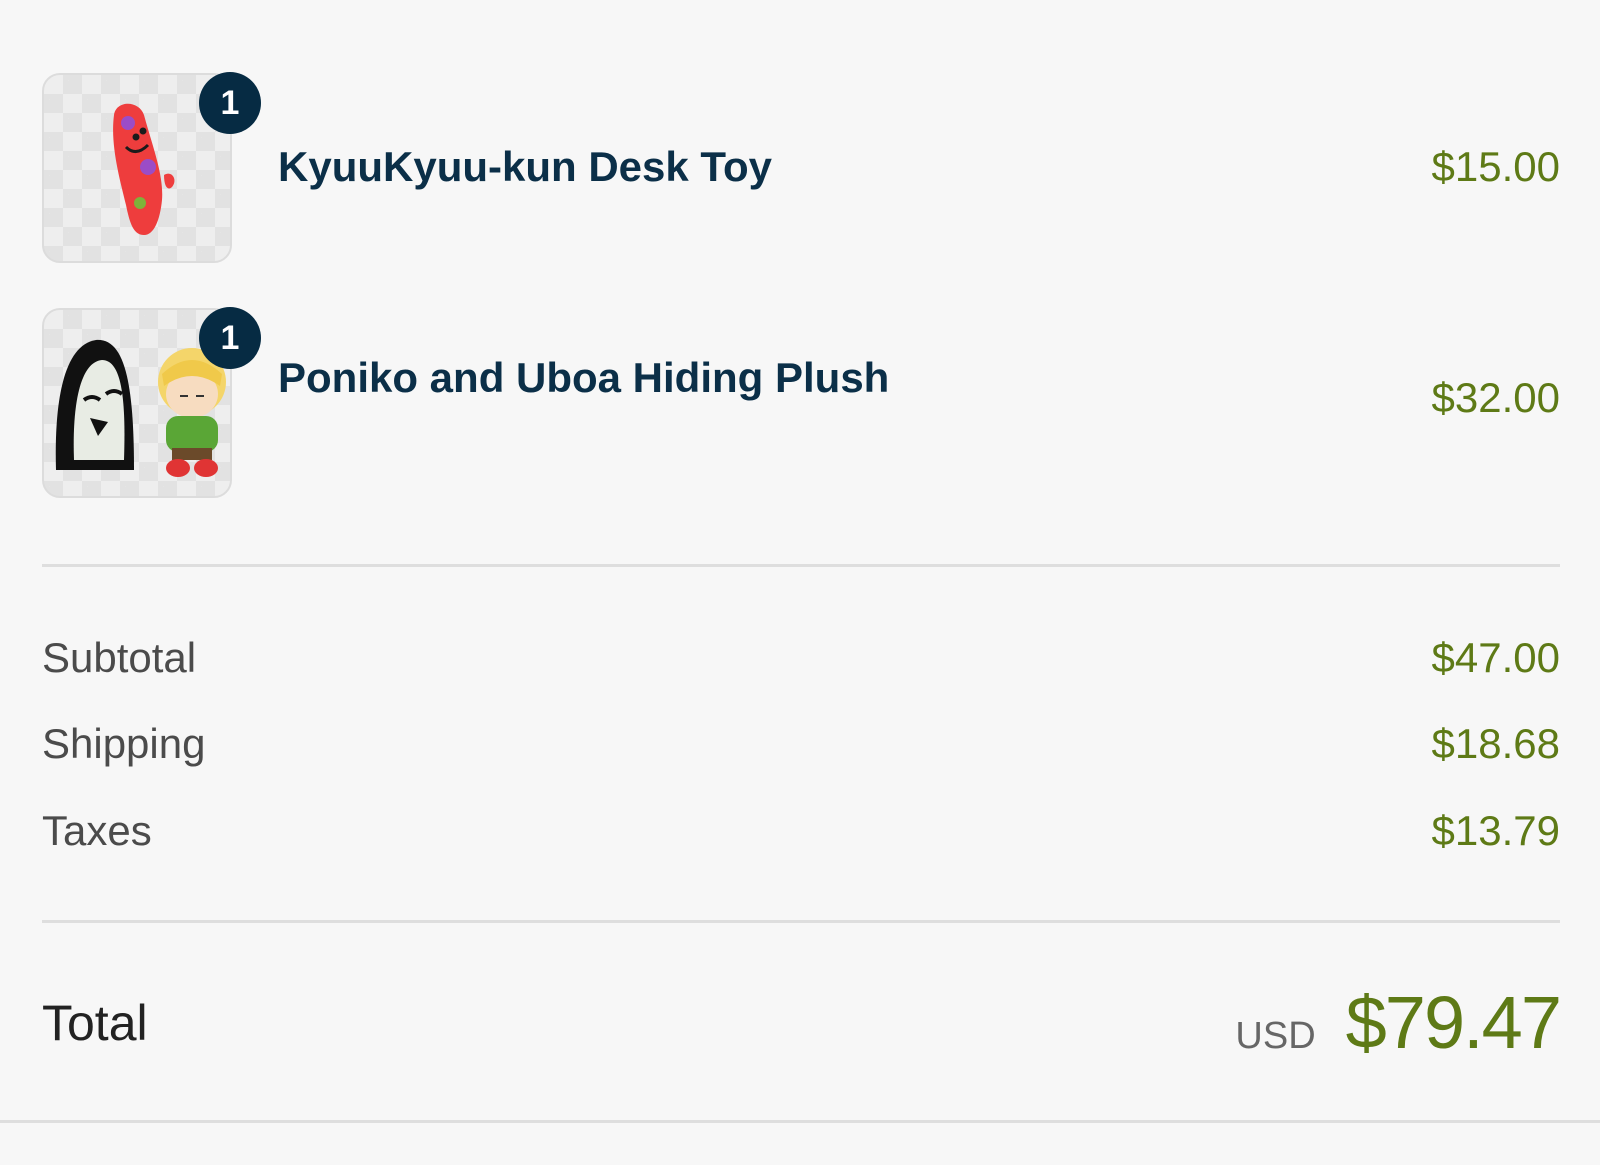 This screenshot has height=1165, width=1600. I want to click on item-name: KyuuKyuu-kun Desk Toy, so click(525, 167).